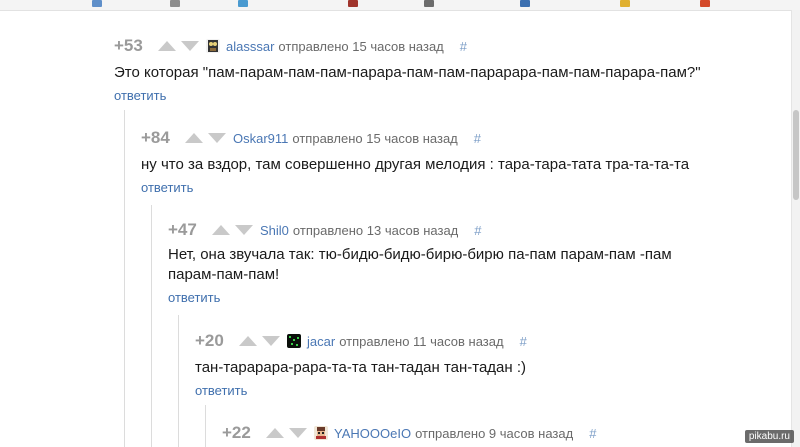  Describe the element at coordinates (796, 155) in the screenshot. I see `scrollbar-thumb` at that location.